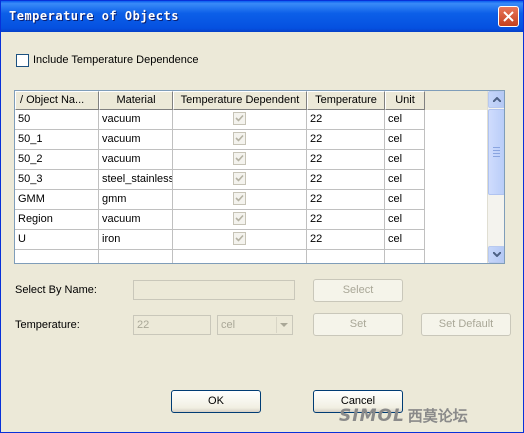 The height and width of the screenshot is (433, 524). What do you see at coordinates (496, 152) in the screenshot?
I see `scroll-thumb` at bounding box center [496, 152].